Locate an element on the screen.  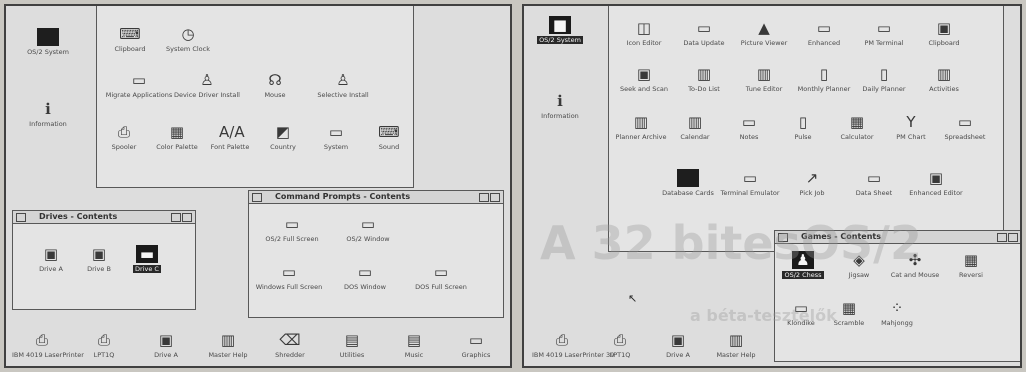
dos-window-object: ▭ DOS Window is located at coordinates (365, 277).